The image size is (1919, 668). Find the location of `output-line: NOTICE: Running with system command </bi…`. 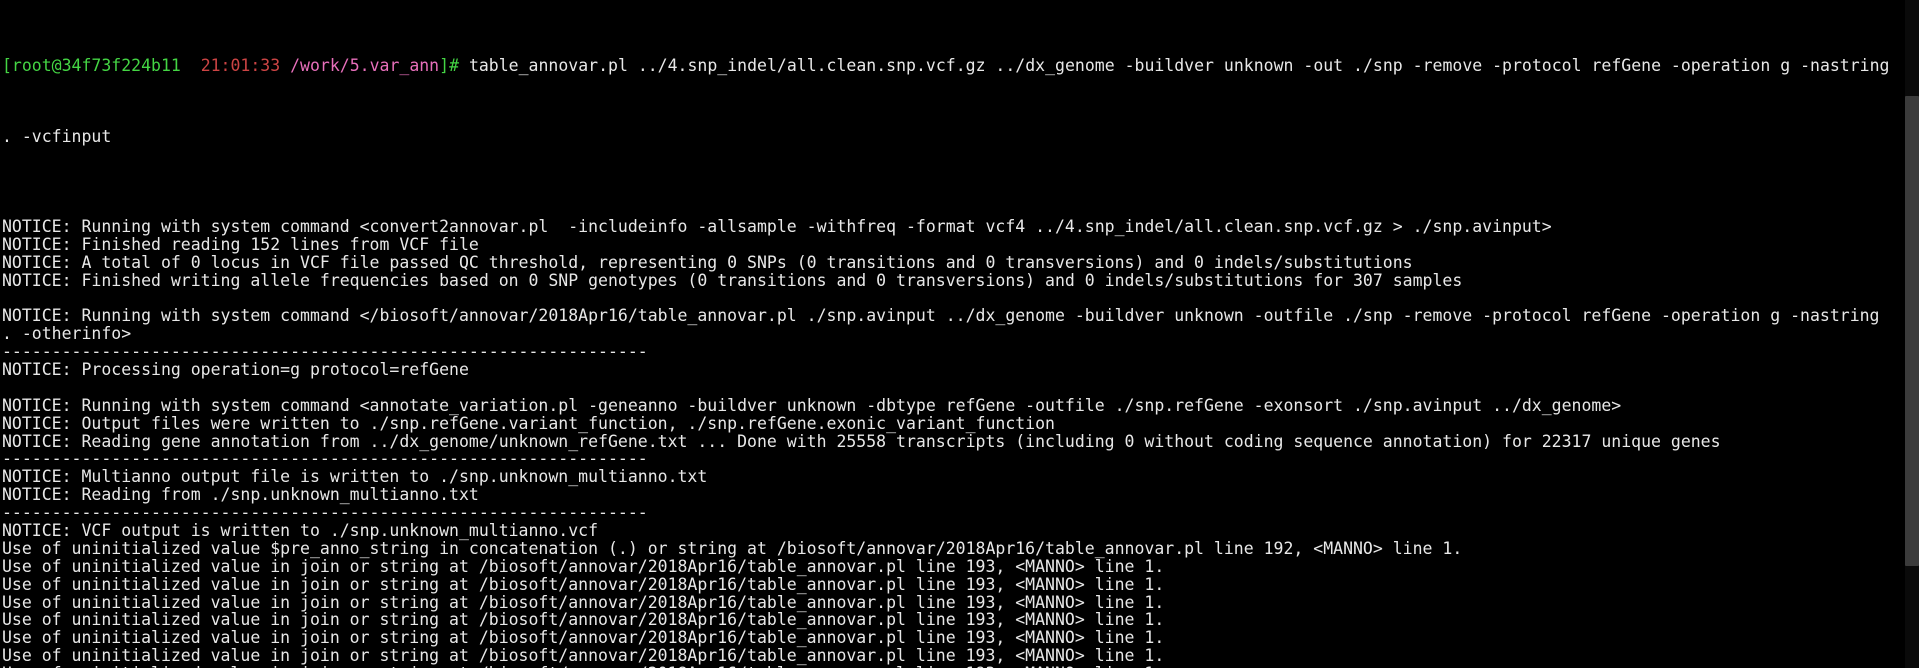

output-line: NOTICE: Running with system command </bi… is located at coordinates (941, 316).